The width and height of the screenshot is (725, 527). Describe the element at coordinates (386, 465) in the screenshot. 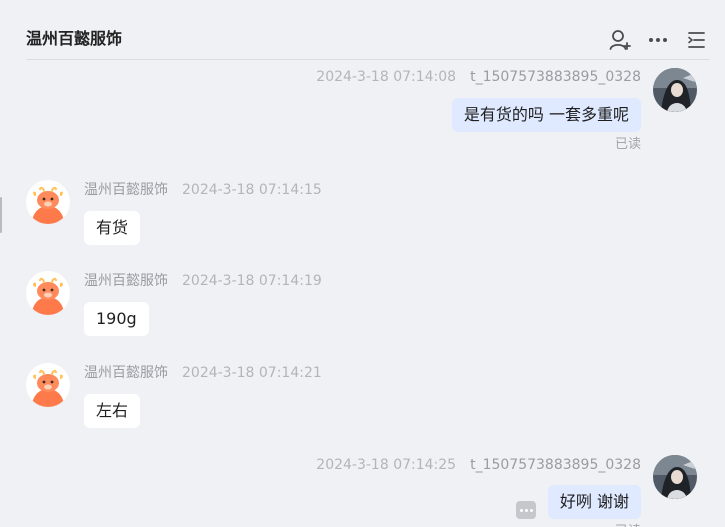

I see `message-time: 2024-3-18 07:14:25` at that location.